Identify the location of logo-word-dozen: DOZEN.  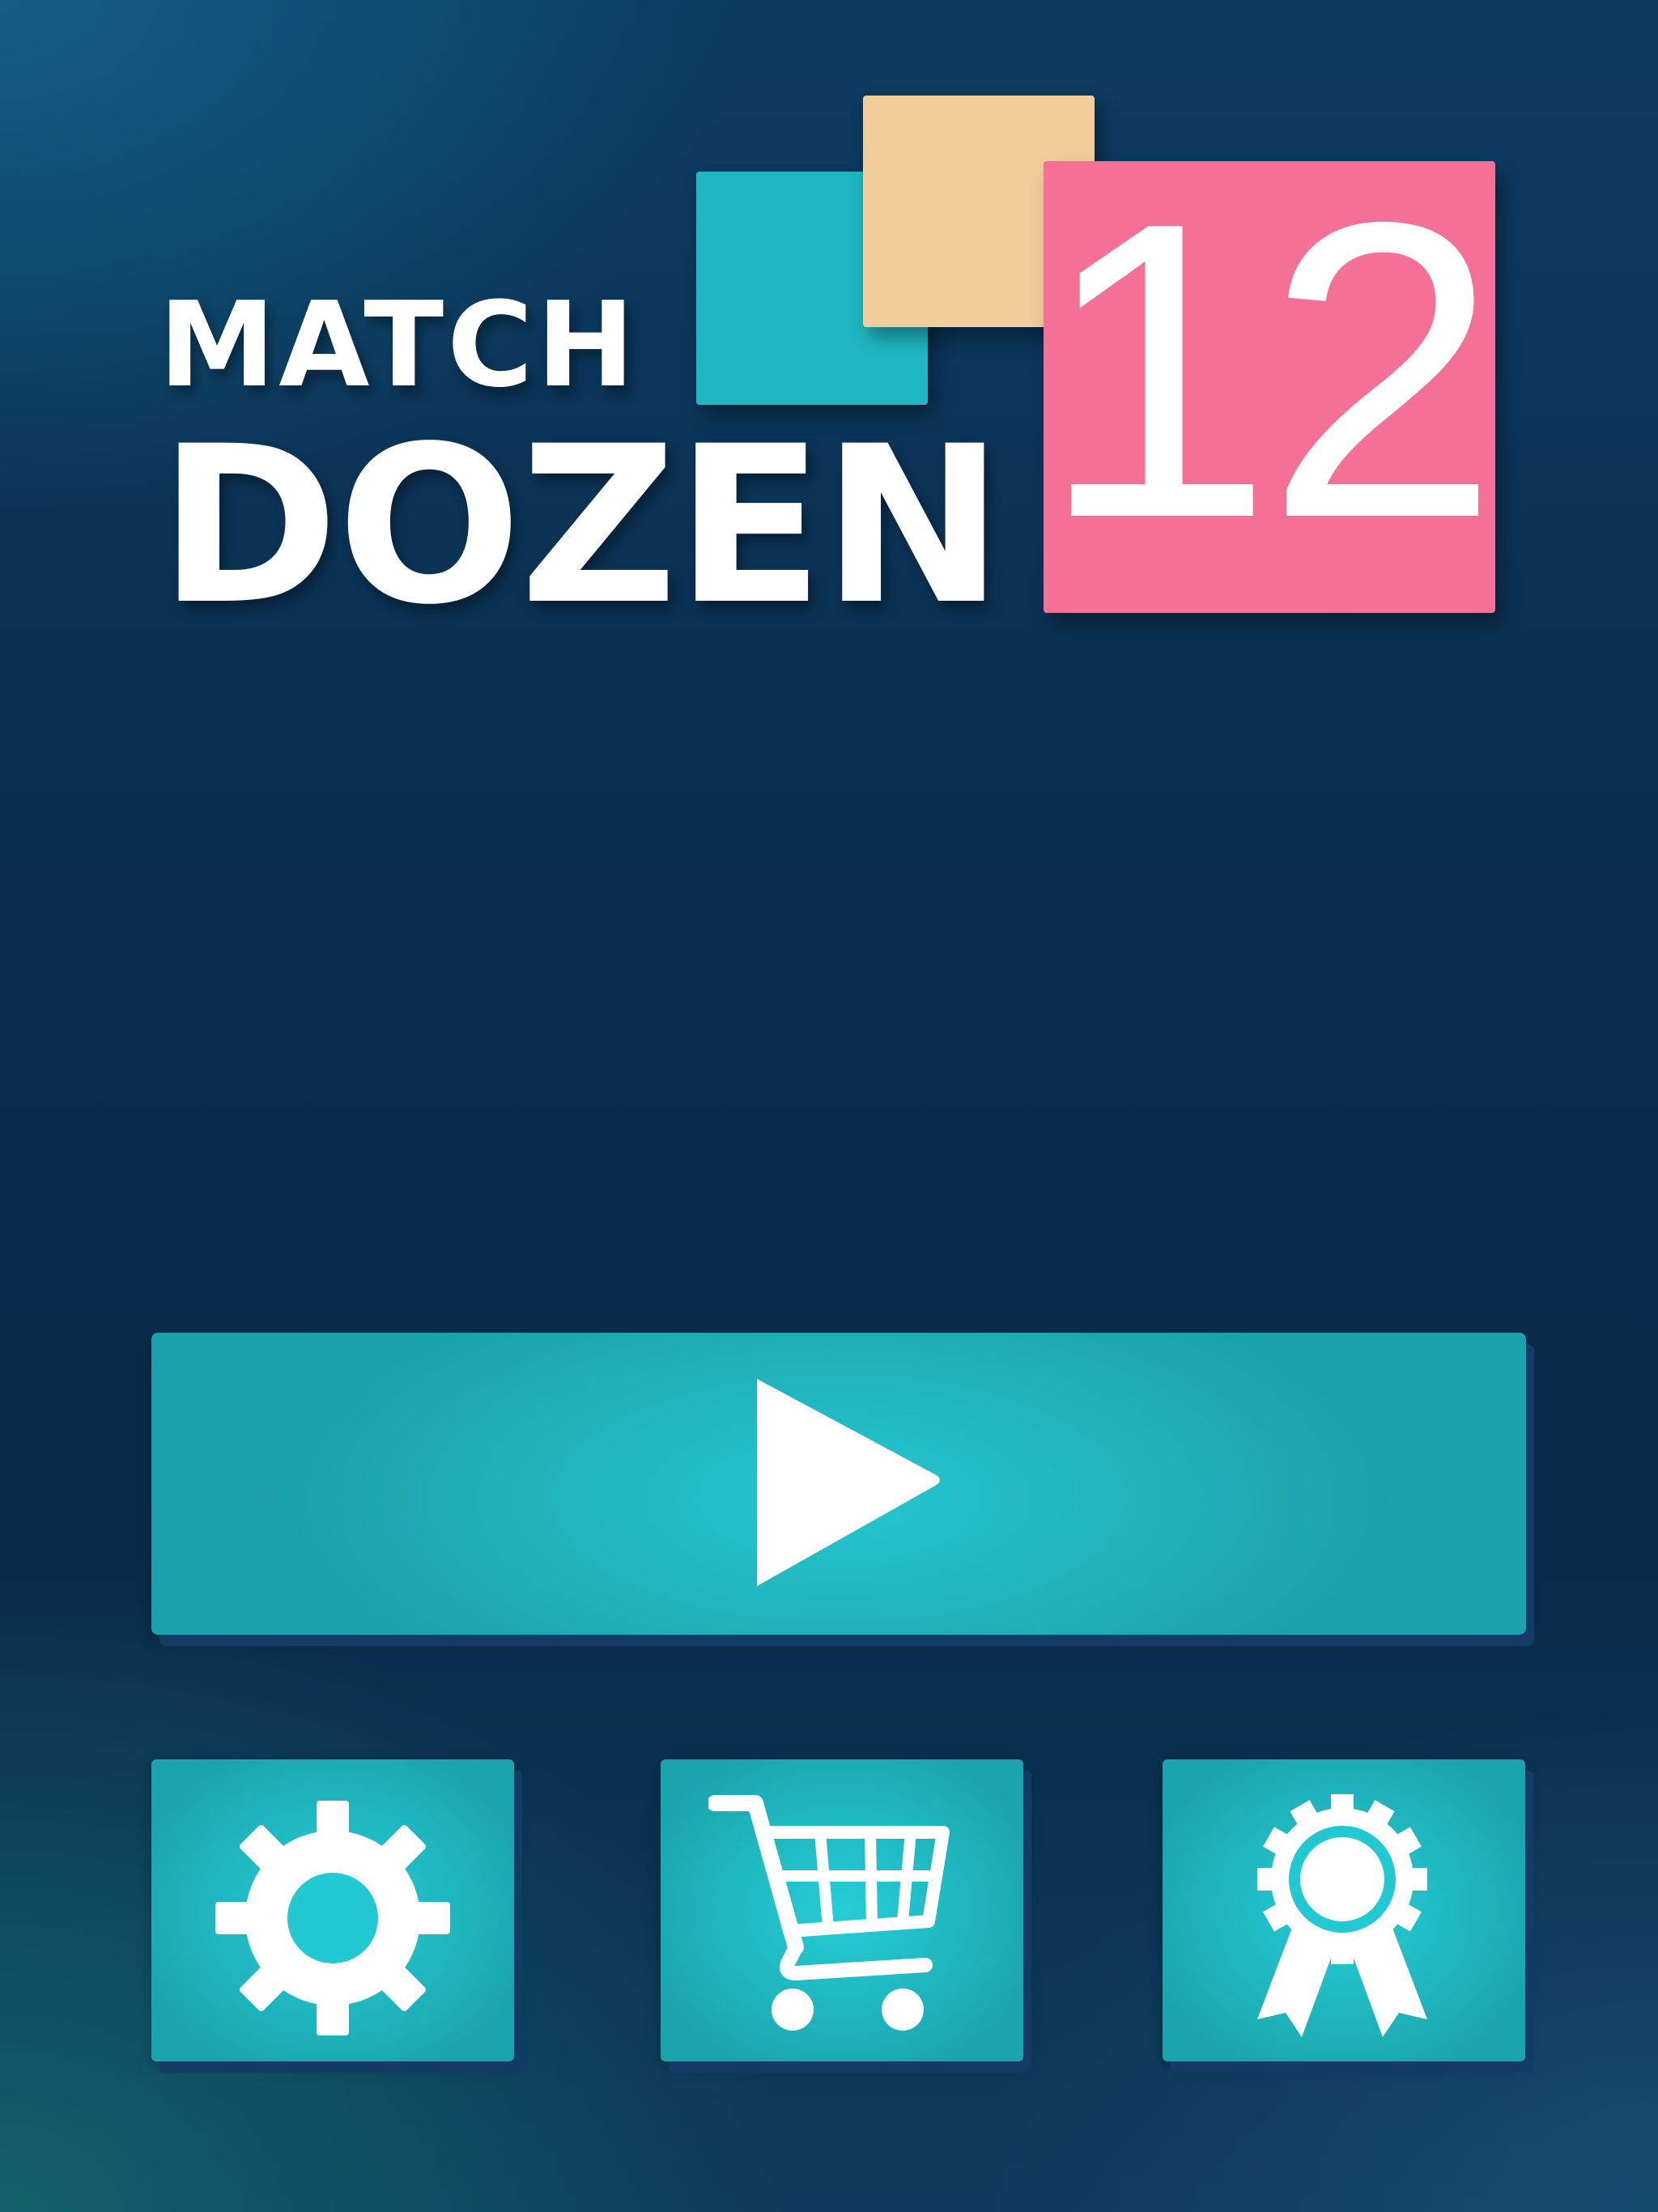
(581, 527).